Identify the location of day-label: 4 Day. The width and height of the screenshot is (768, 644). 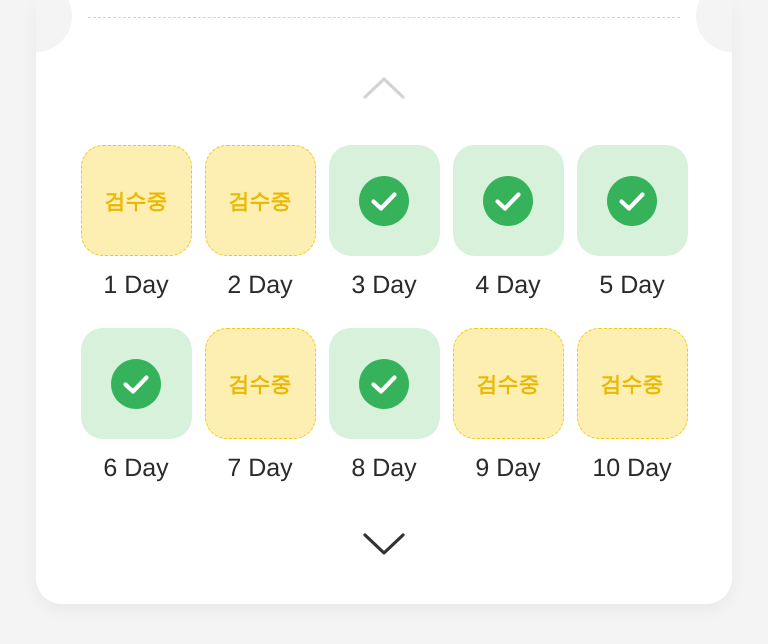
(508, 285).